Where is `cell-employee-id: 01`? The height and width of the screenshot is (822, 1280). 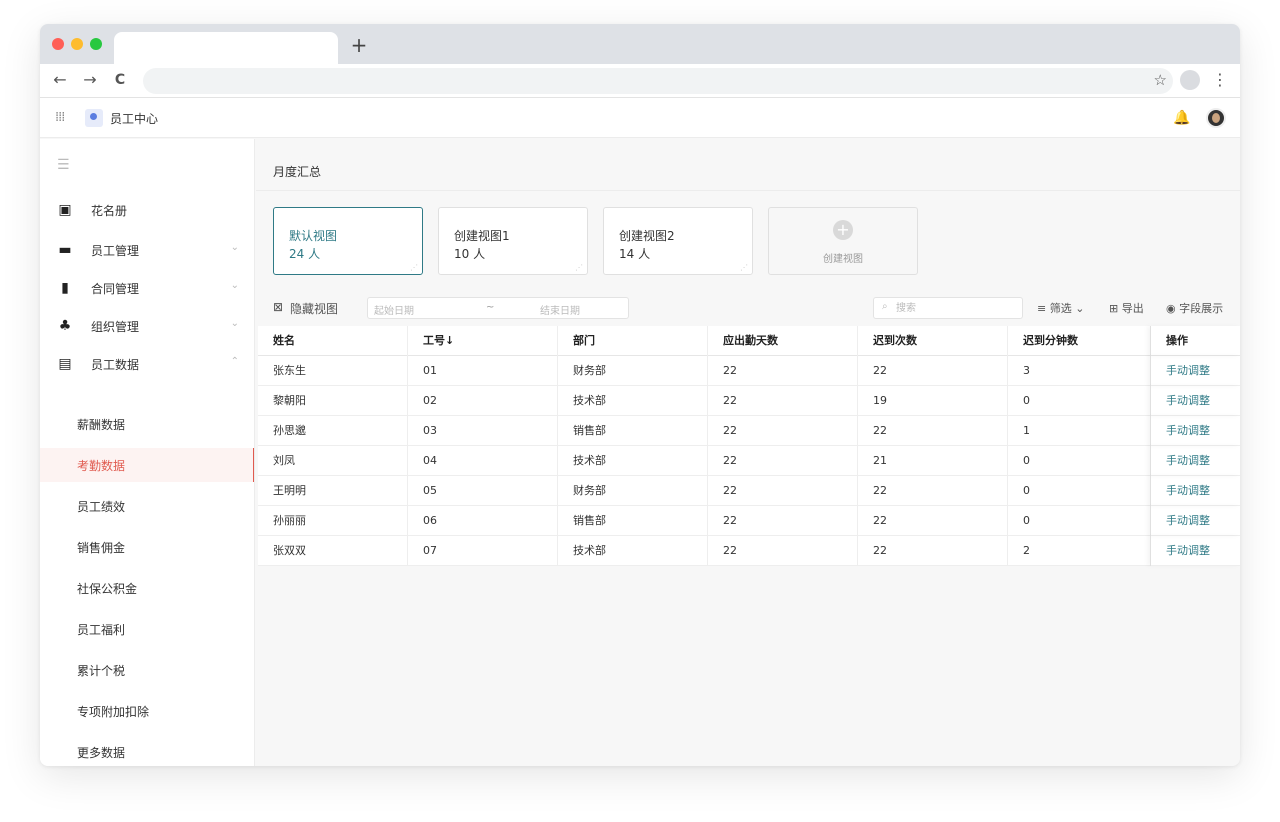 cell-employee-id: 01 is located at coordinates (483, 371).